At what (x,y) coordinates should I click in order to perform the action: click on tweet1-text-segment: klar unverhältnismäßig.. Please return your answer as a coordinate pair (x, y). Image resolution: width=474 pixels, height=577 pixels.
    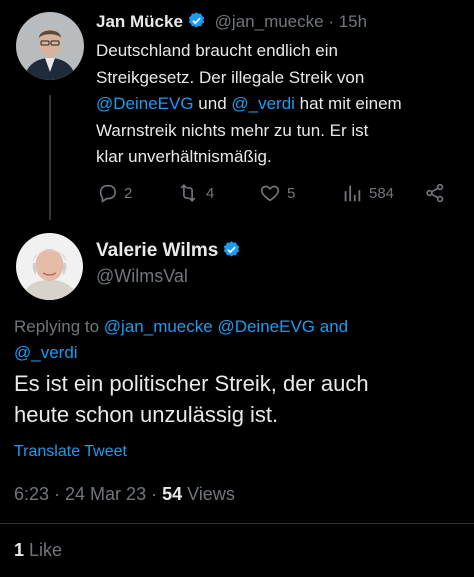
    Looking at the image, I should click on (184, 156).